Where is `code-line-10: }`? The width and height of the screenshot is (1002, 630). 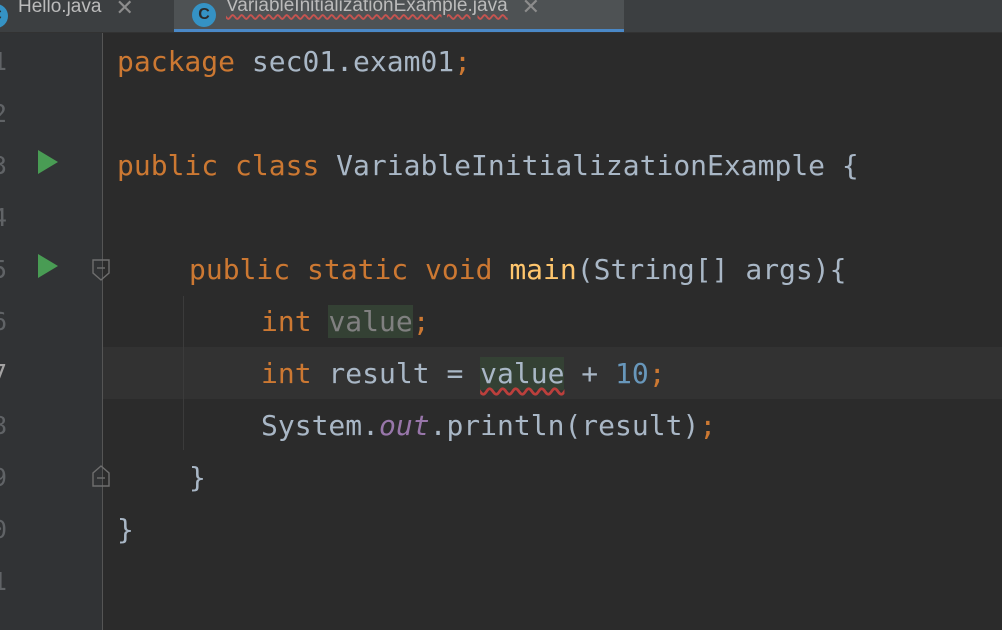
code-line-10: } is located at coordinates (125, 530).